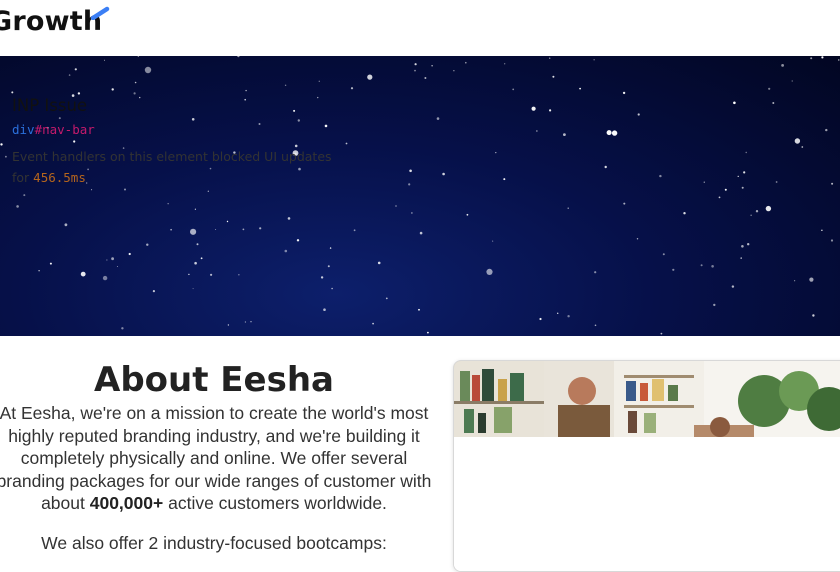 Image resolution: width=840 pixels, height=572 pixels. What do you see at coordinates (50, 105) in the screenshot?
I see `card-title: INP Issue` at bounding box center [50, 105].